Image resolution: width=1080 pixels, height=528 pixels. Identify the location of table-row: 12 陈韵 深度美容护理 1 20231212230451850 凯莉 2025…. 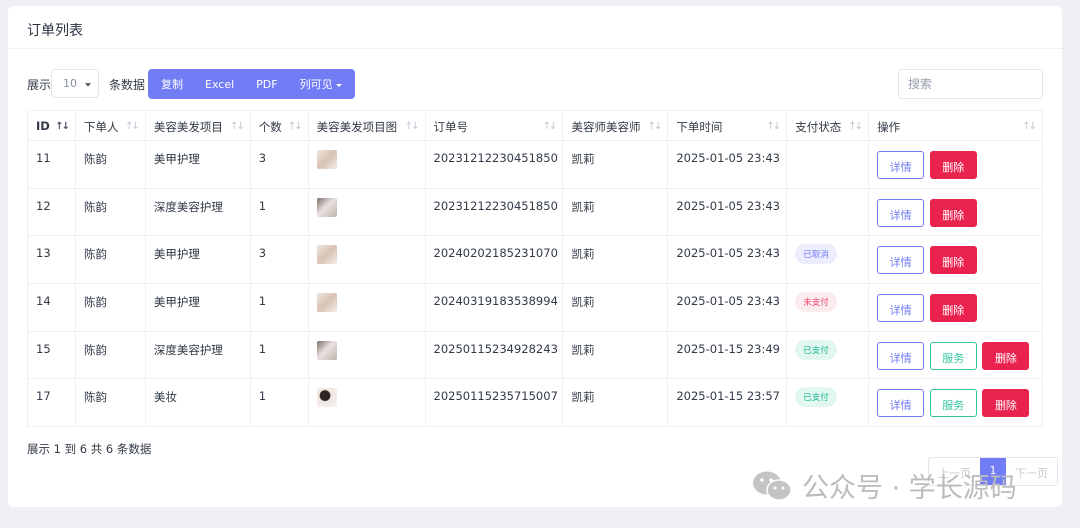
(535, 212).